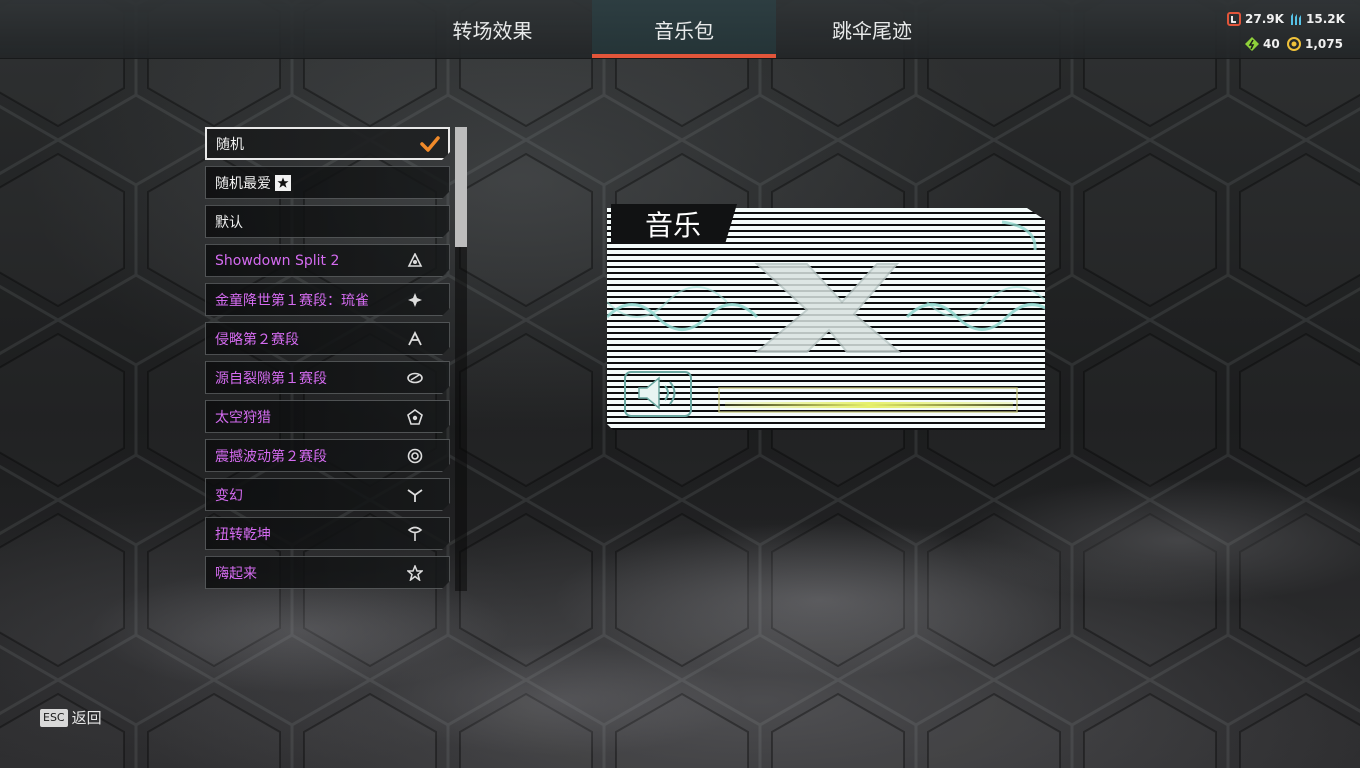 Image resolution: width=1360 pixels, height=768 pixels. Describe the element at coordinates (1271, 44) in the screenshot. I see `heirloom-shards-value: 40` at that location.